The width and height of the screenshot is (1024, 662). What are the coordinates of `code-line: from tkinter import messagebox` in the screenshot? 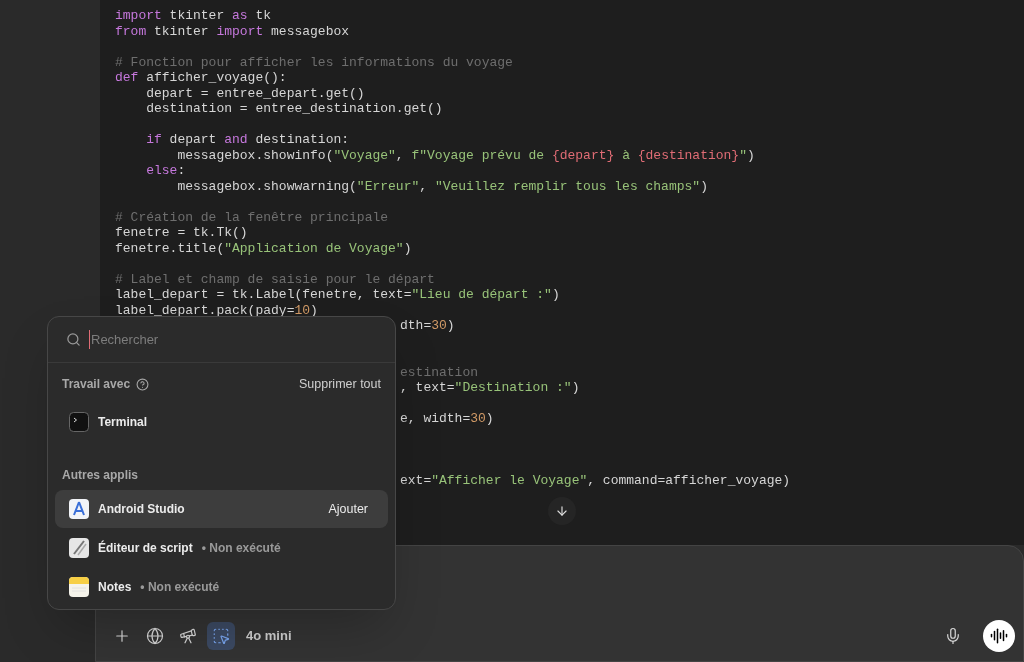 It's located at (232, 31).